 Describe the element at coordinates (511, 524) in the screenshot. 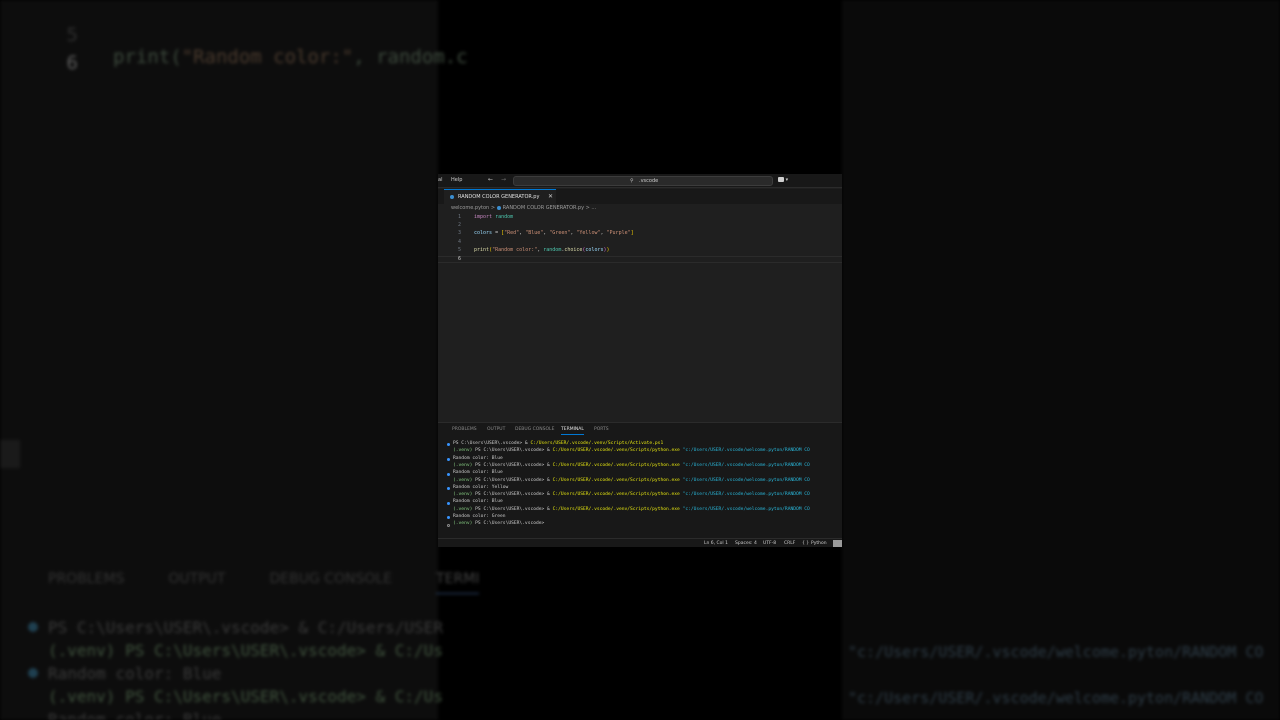

I see `terminal-prompt: PS C:\Users\USER\.vscode>` at that location.